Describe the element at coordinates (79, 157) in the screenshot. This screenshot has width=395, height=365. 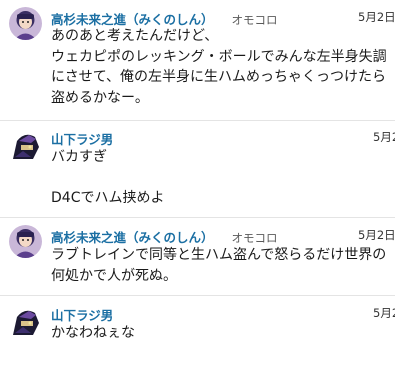
I see `tweet-text-line: バカすぎ` at that location.